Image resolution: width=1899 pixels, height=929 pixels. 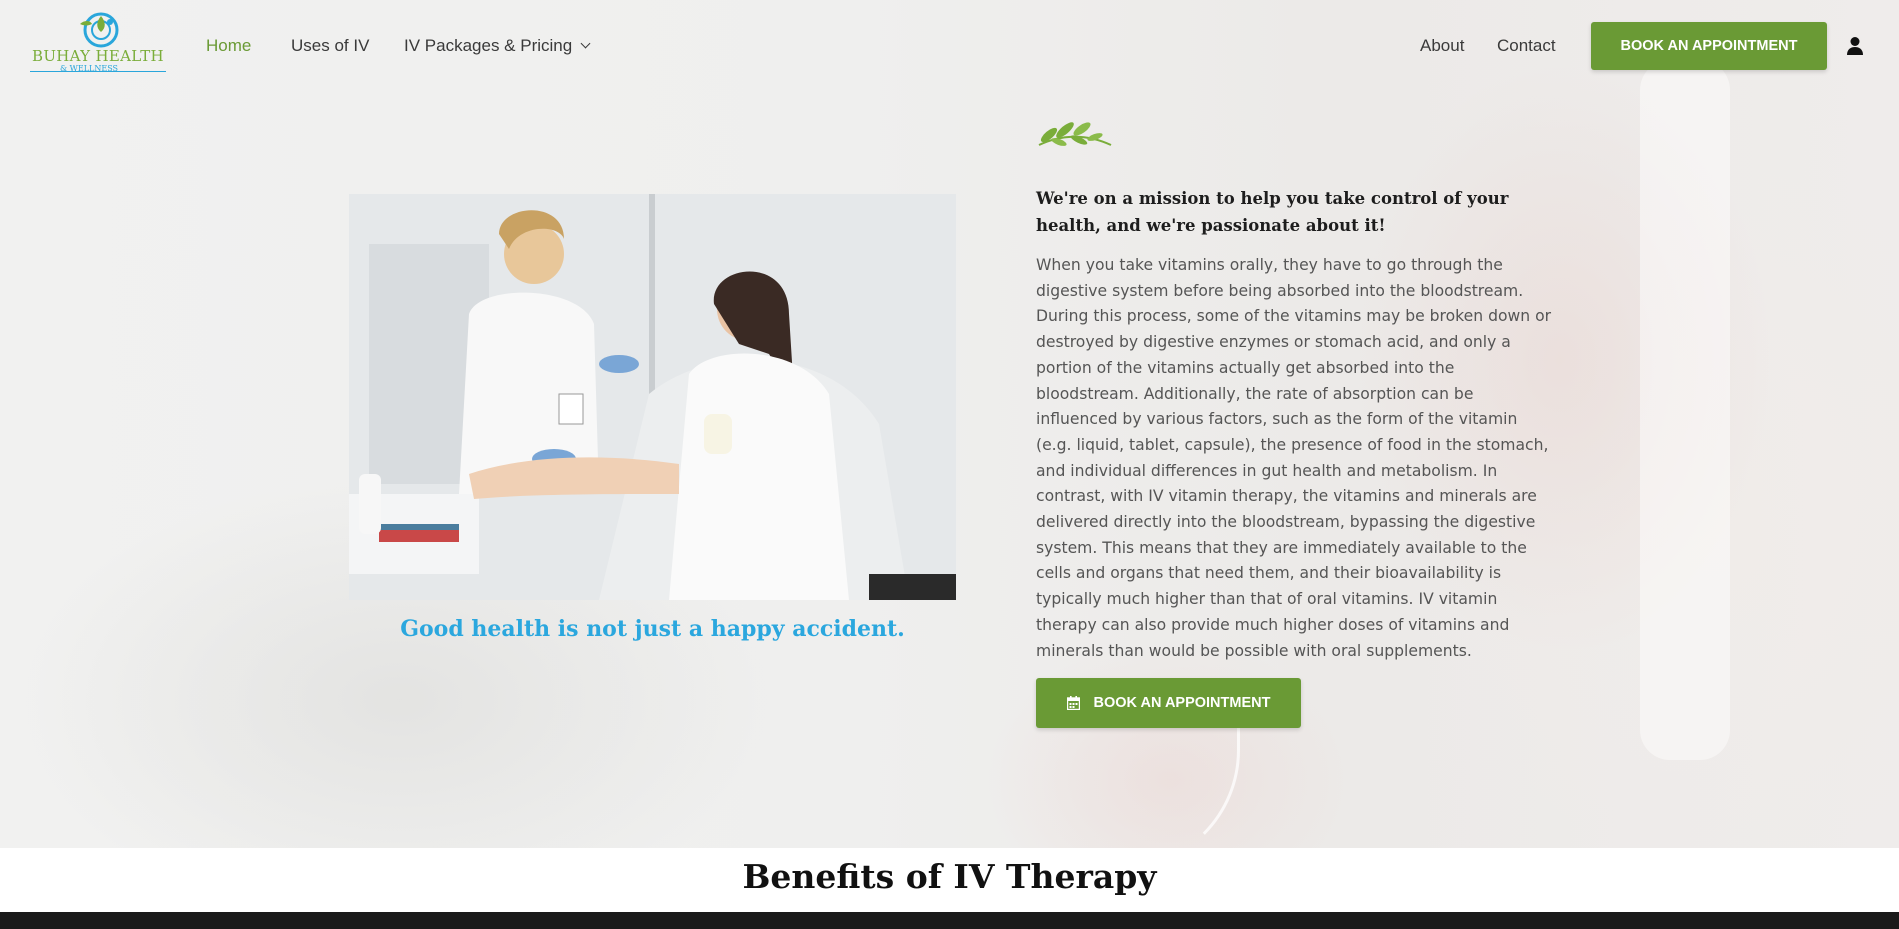 I want to click on nav-uses-of-iv: Uses of IV, so click(x=330, y=46).